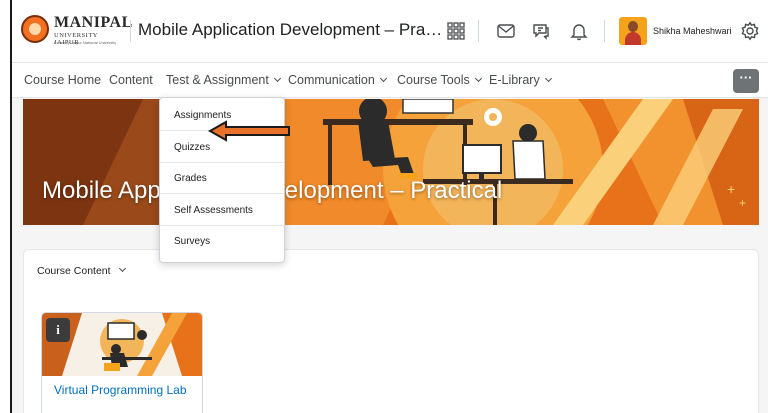  What do you see at coordinates (541, 31) in the screenshot?
I see `chat-icon` at bounding box center [541, 31].